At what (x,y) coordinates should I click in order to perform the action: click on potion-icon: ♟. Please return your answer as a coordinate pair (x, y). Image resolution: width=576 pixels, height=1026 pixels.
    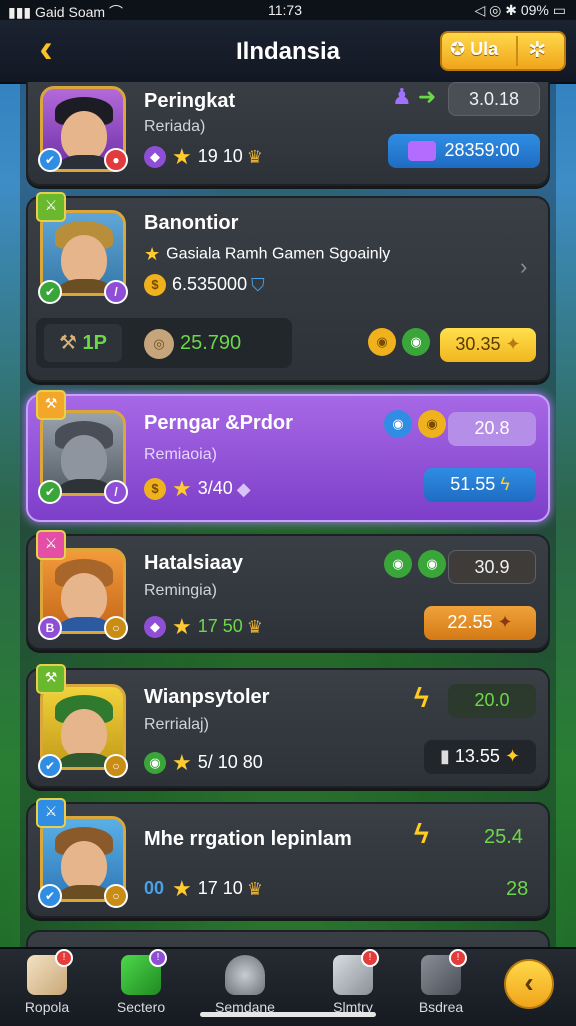
    Looking at the image, I should click on (402, 96).